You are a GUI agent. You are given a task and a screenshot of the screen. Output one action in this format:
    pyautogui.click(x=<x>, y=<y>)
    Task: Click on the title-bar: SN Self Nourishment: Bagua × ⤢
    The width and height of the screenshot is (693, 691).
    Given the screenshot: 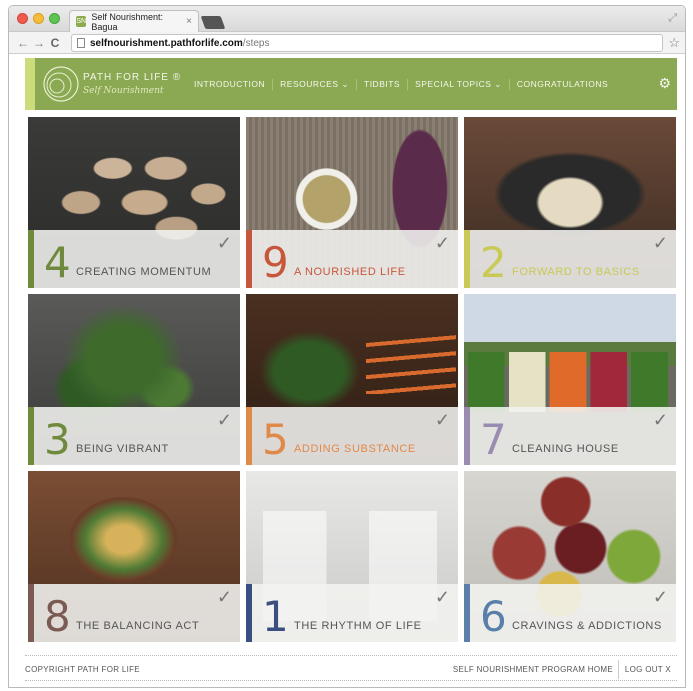 What is the action you would take?
    pyautogui.click(x=347, y=19)
    